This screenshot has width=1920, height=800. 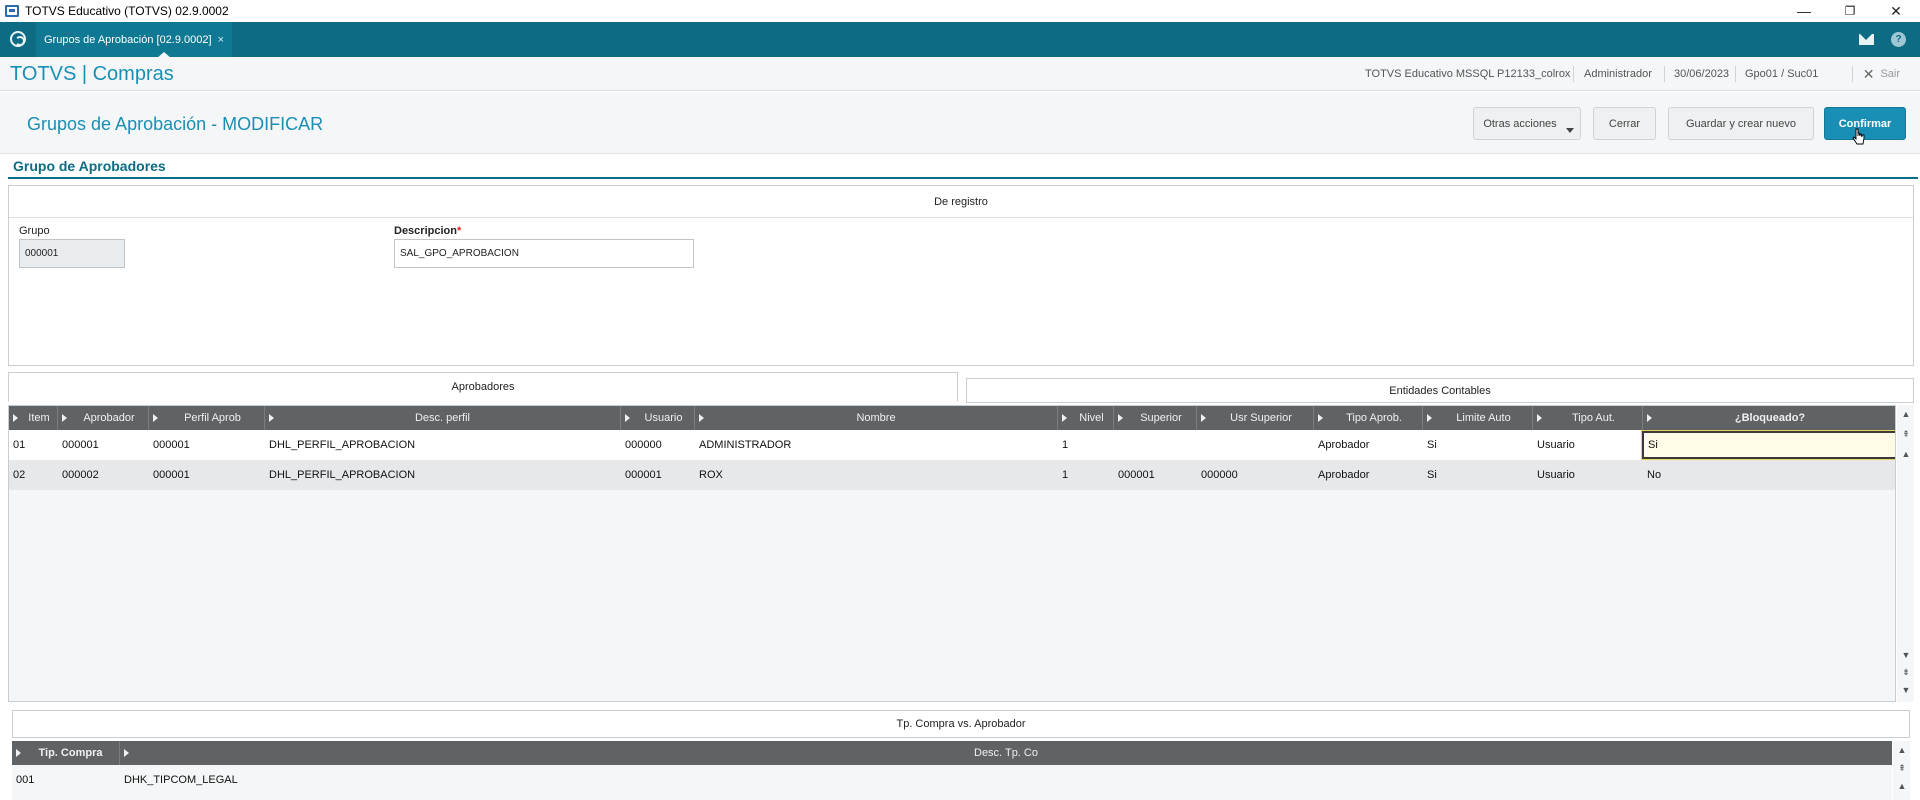 What do you see at coordinates (18, 39) in the screenshot?
I see `totvs-home-icon` at bounding box center [18, 39].